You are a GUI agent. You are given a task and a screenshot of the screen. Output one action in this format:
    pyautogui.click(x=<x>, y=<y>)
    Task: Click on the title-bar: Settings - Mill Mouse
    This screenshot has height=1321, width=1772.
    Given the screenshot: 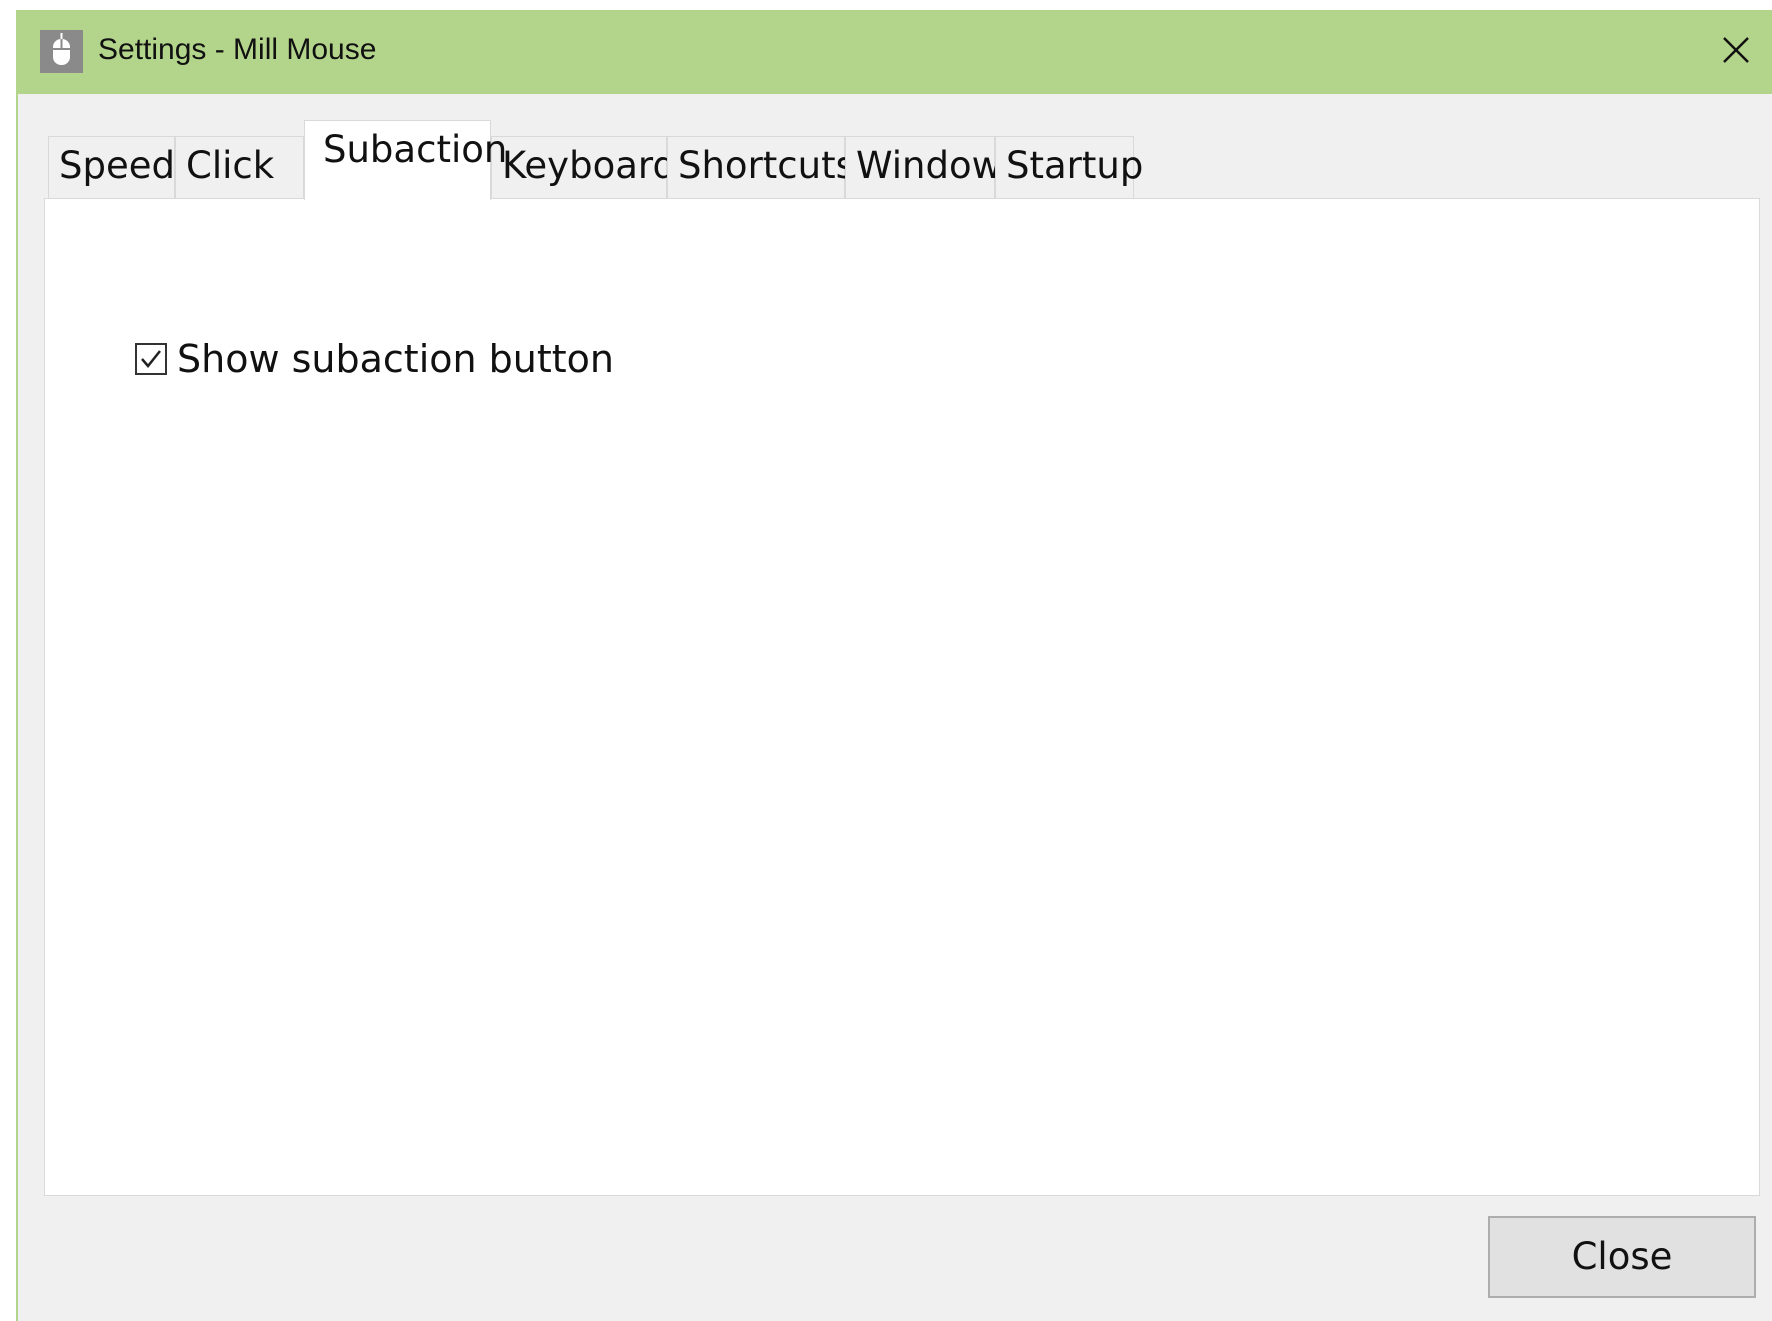 What is the action you would take?
    pyautogui.click(x=894, y=52)
    